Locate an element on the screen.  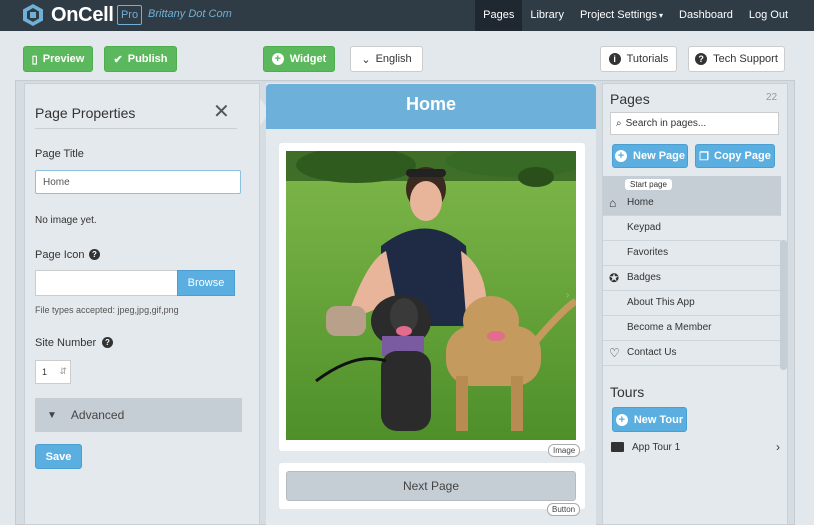
publish-button: ✔ Publish is located at coordinates (140, 59).